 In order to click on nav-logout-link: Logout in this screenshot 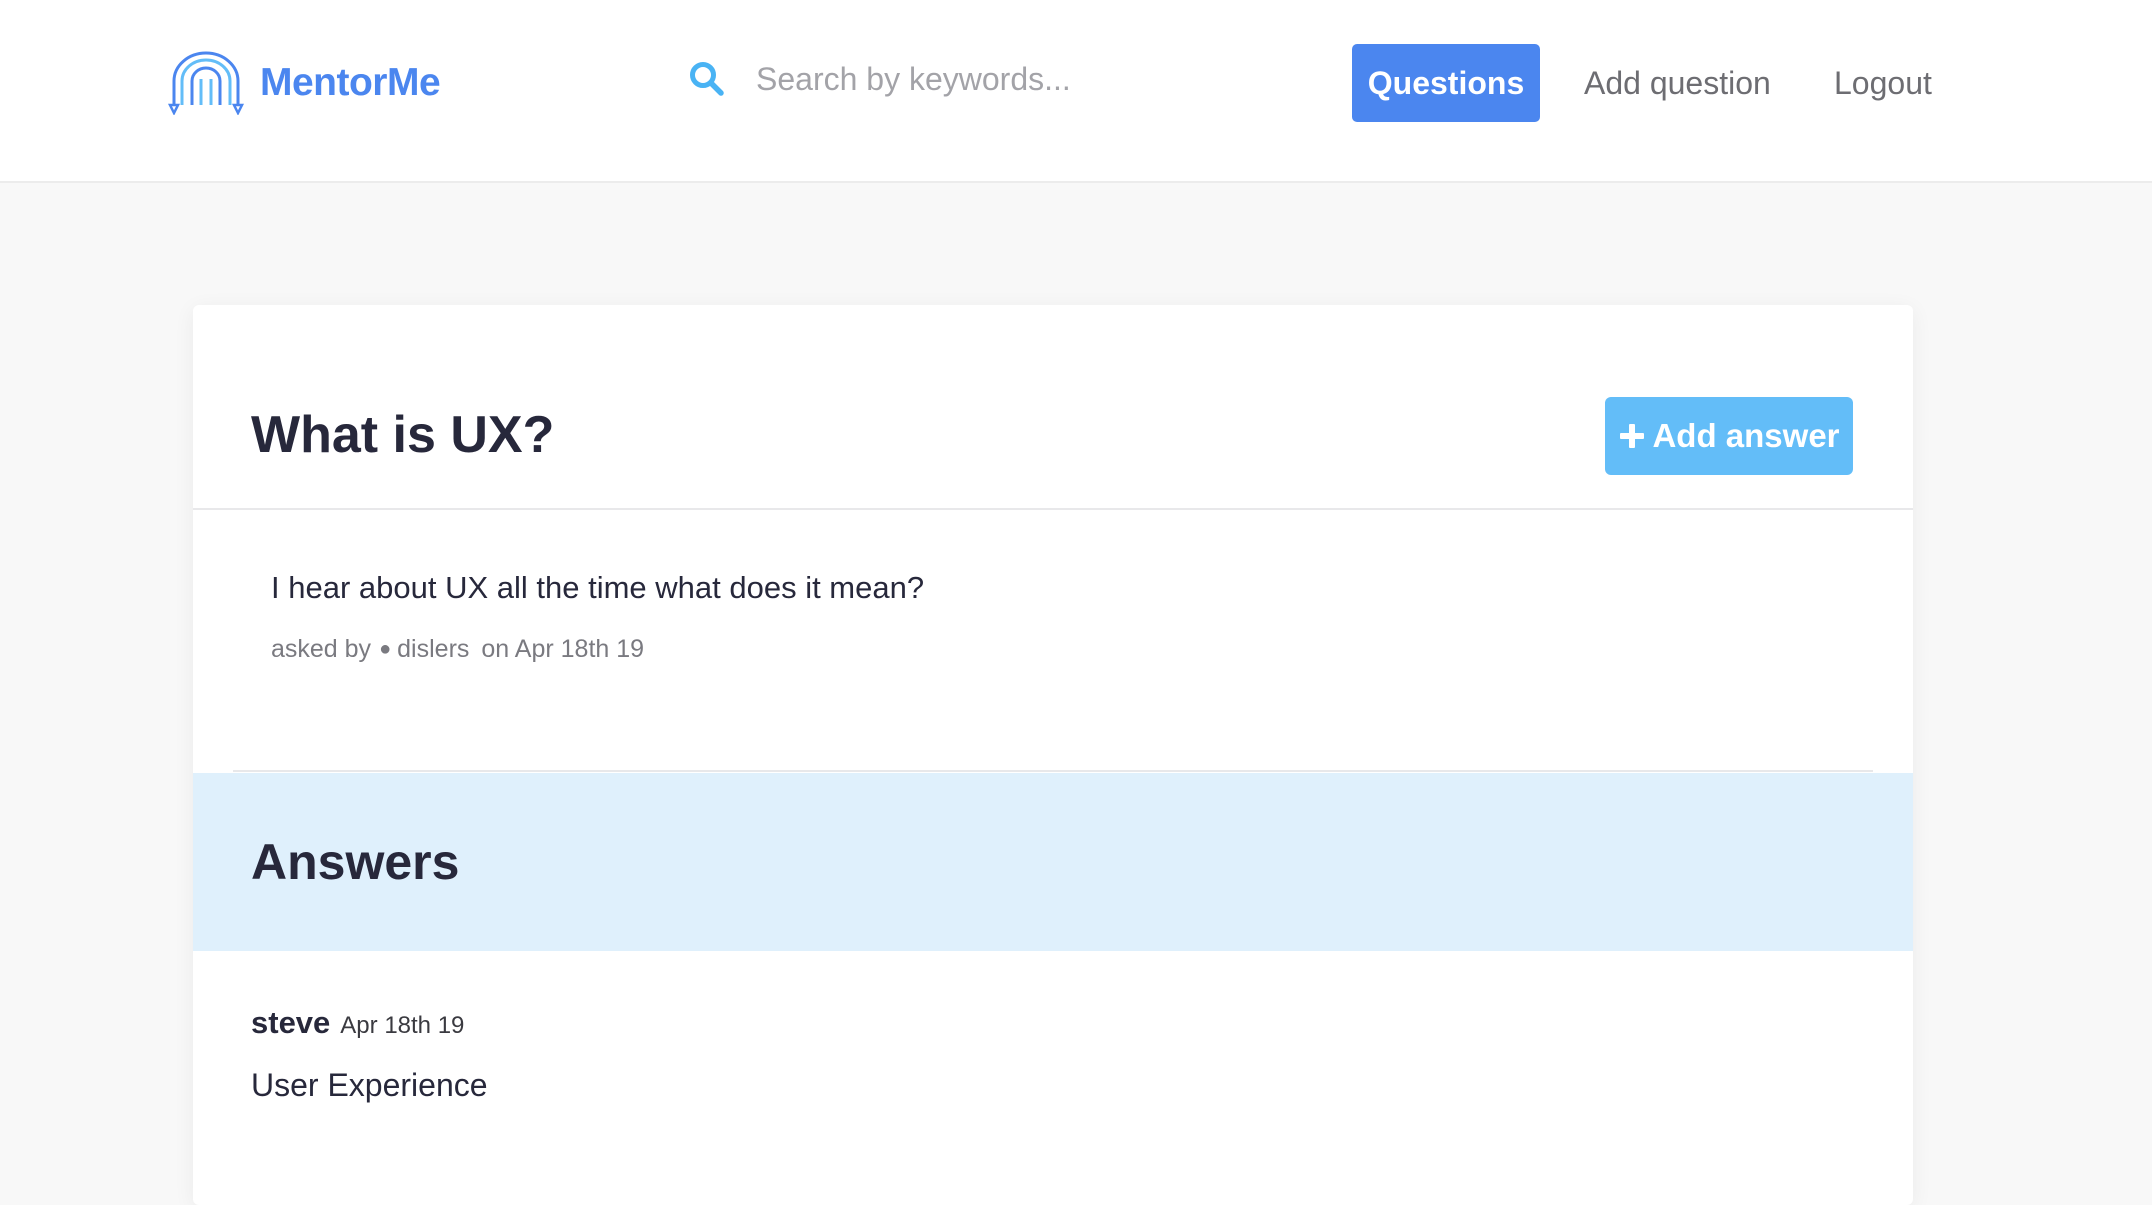, I will do `click(1883, 83)`.